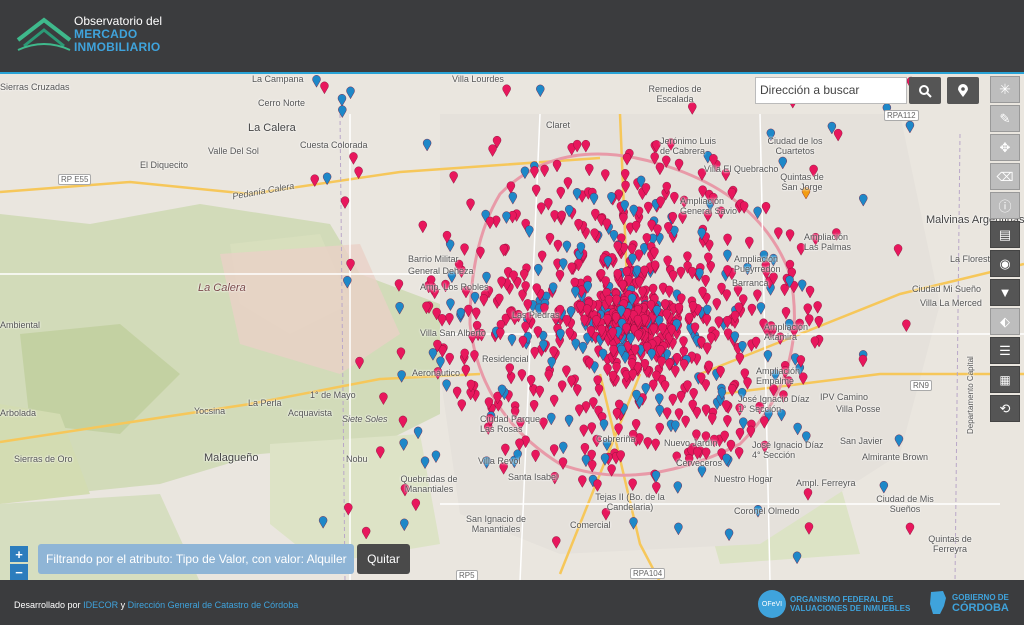 The image size is (1024, 625). What do you see at coordinates (795, 146) in the screenshot?
I see `map-label: Ciudad de los Cuartetos` at bounding box center [795, 146].